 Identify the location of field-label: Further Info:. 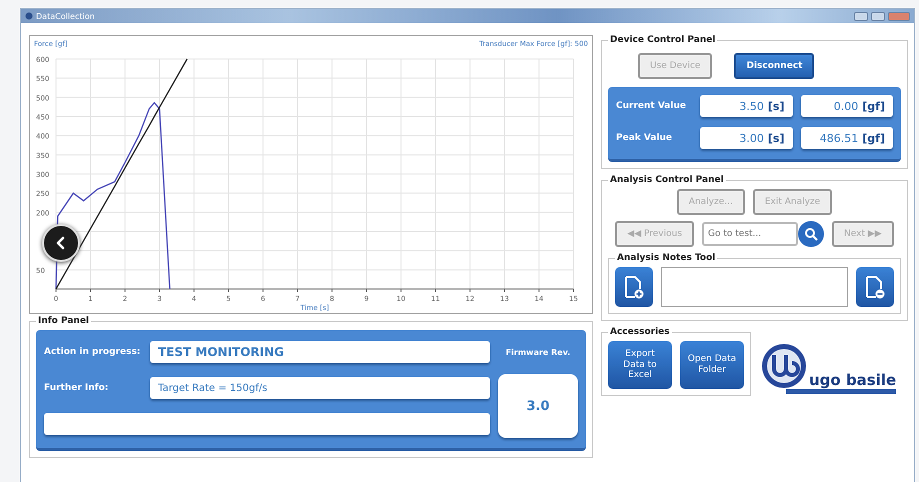
(77, 388).